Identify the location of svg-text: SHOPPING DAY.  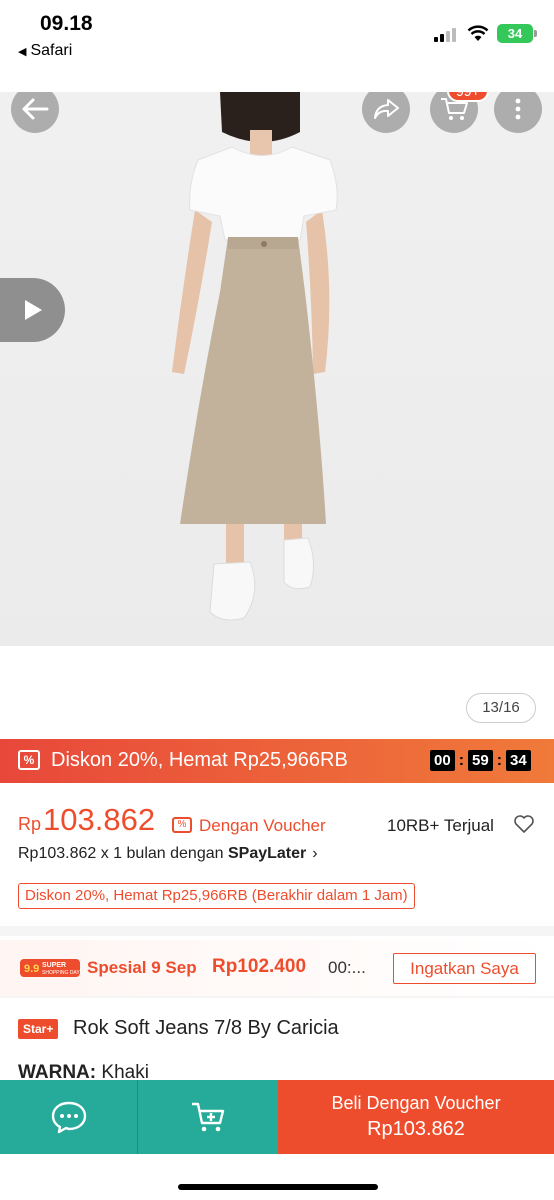
(61, 973).